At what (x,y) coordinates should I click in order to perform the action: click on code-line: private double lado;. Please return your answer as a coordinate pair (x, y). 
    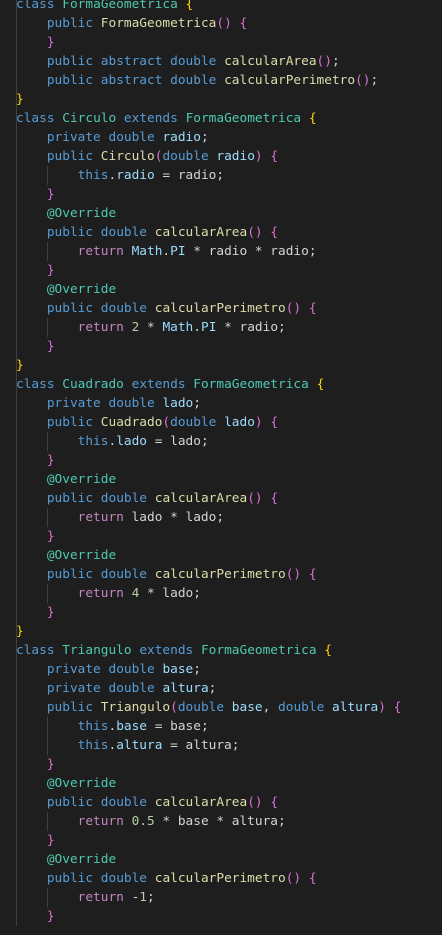
    Looking at the image, I should click on (221, 403).